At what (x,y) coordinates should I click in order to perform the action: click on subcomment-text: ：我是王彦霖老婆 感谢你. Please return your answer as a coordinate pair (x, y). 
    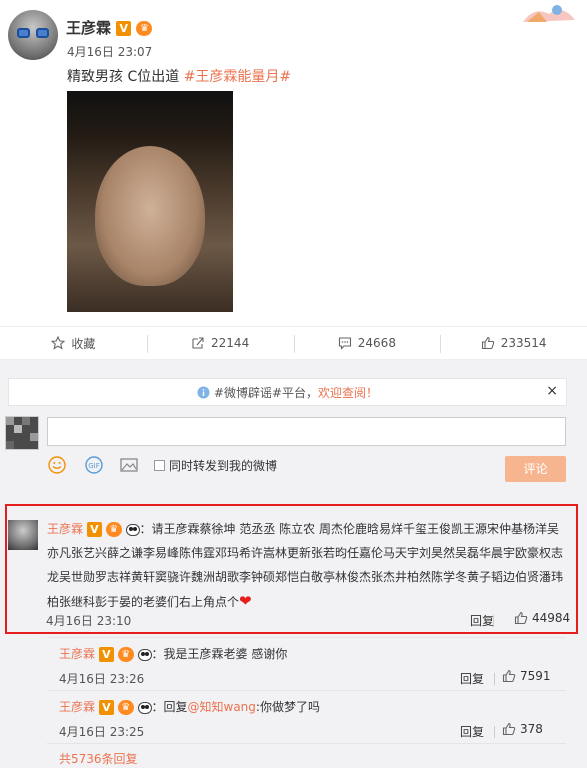
    Looking at the image, I should click on (219, 654).